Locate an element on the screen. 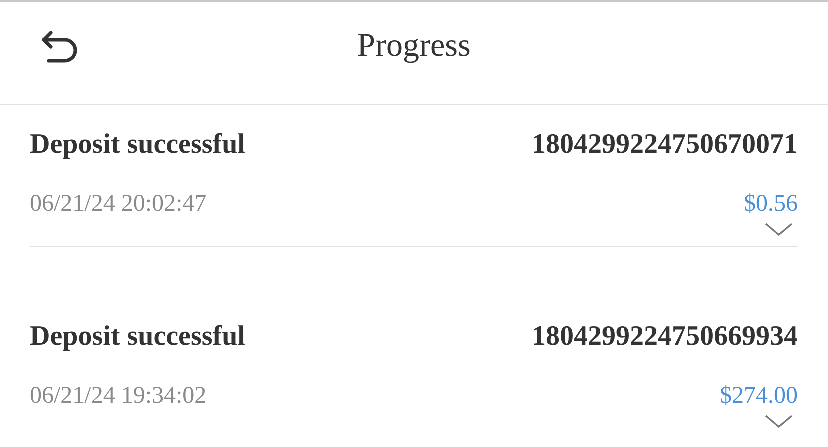 The image size is (828, 447). page-title: Progress is located at coordinates (414, 46).